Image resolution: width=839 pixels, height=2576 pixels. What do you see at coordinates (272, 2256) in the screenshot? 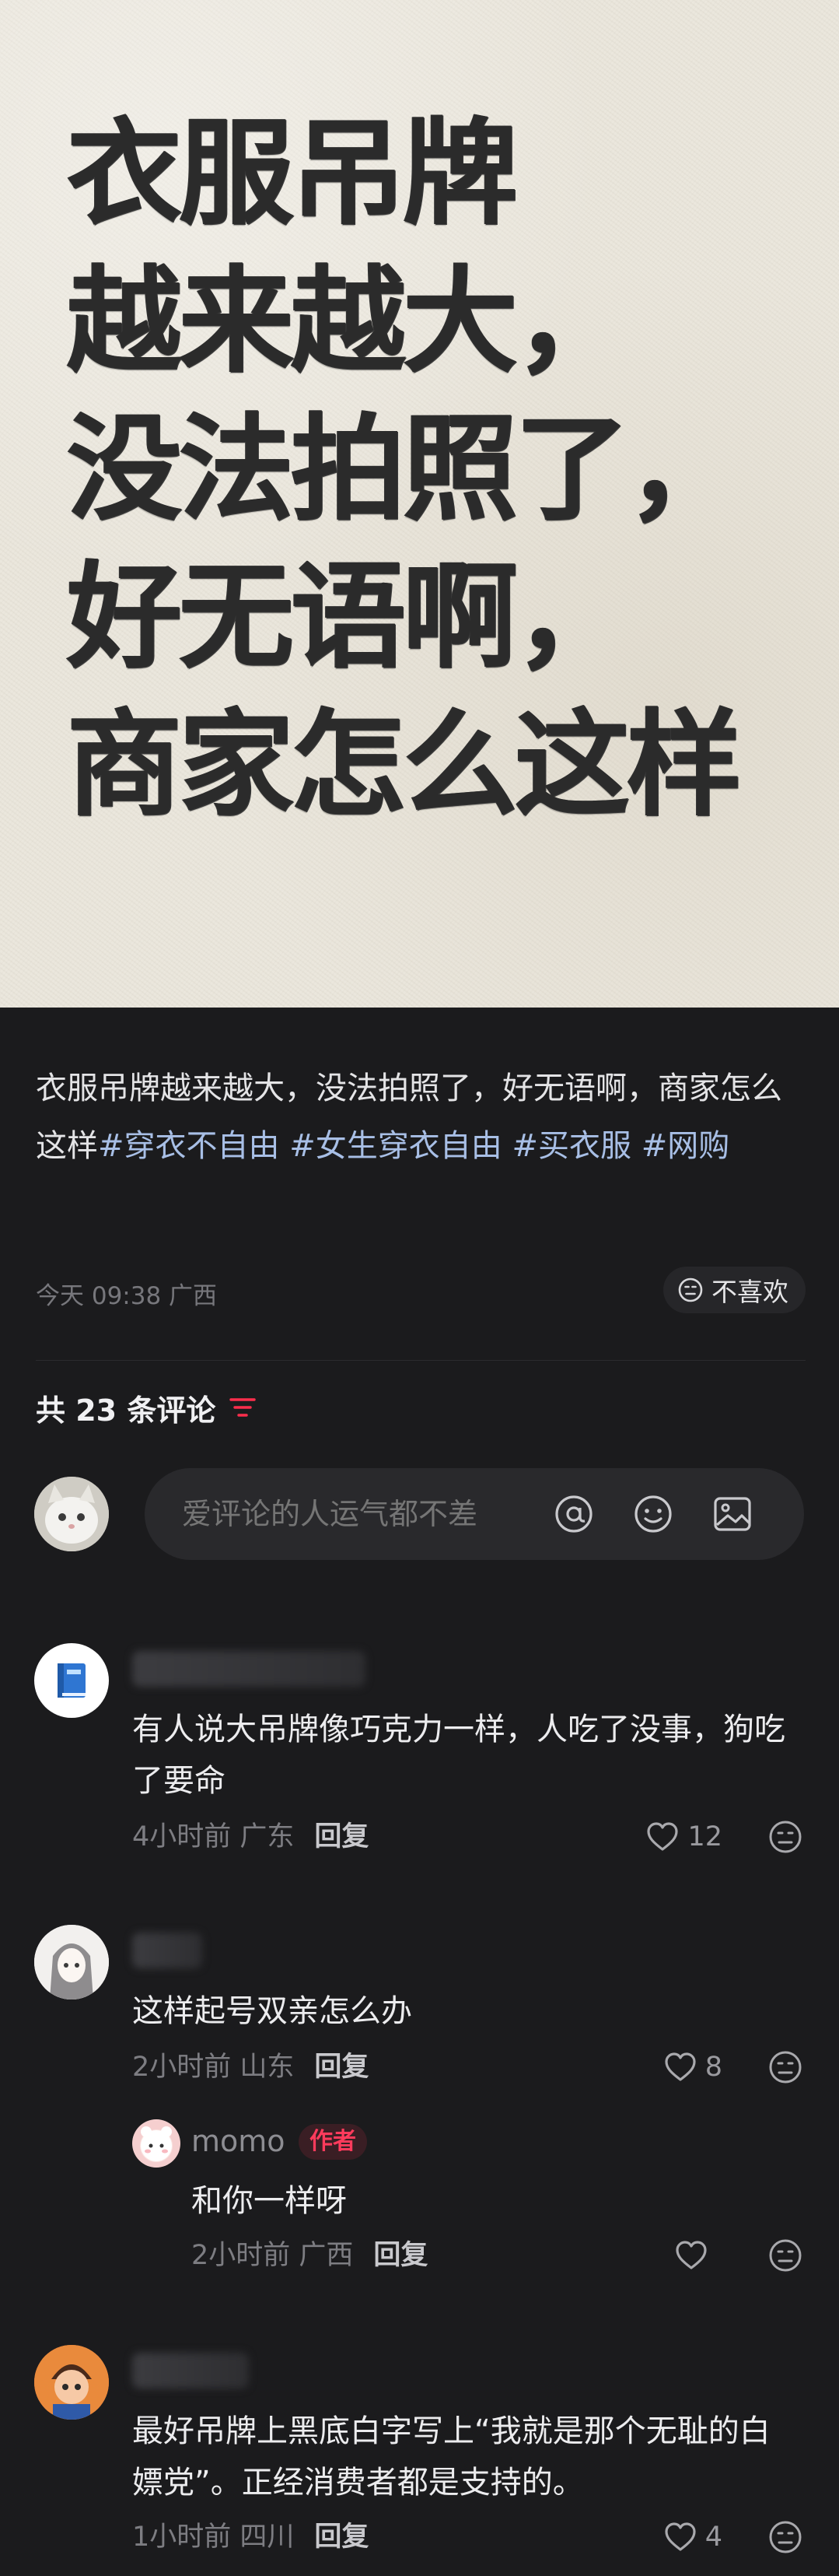
I see `reply-time-location: 2小时前 广西` at bounding box center [272, 2256].